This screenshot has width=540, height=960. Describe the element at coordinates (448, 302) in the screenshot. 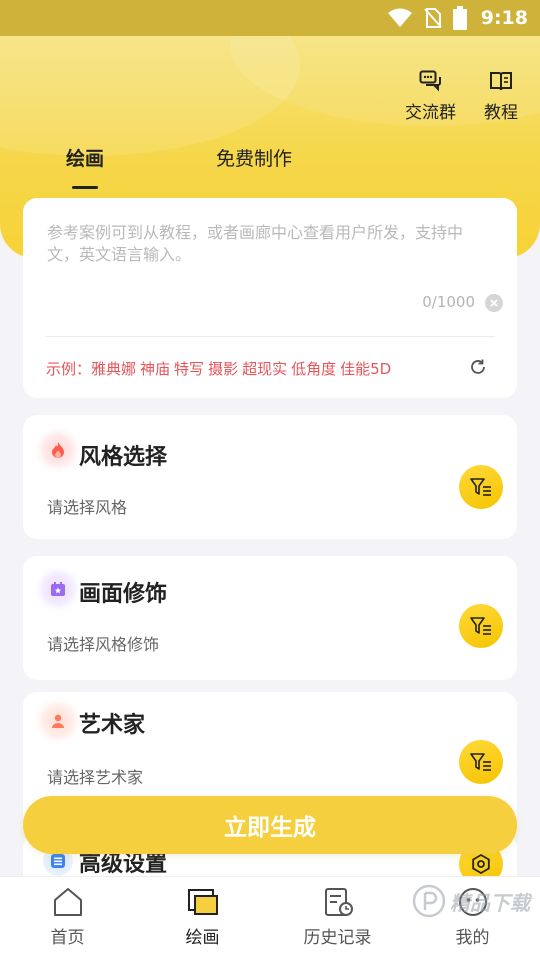

I see `character-counter: 0/1000` at that location.